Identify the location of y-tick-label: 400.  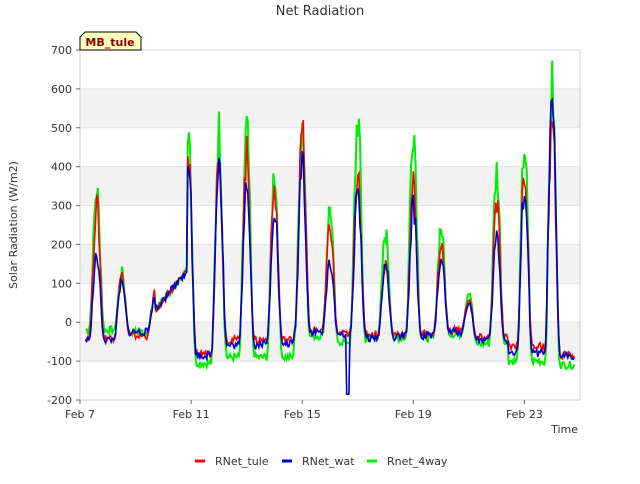
(61, 167).